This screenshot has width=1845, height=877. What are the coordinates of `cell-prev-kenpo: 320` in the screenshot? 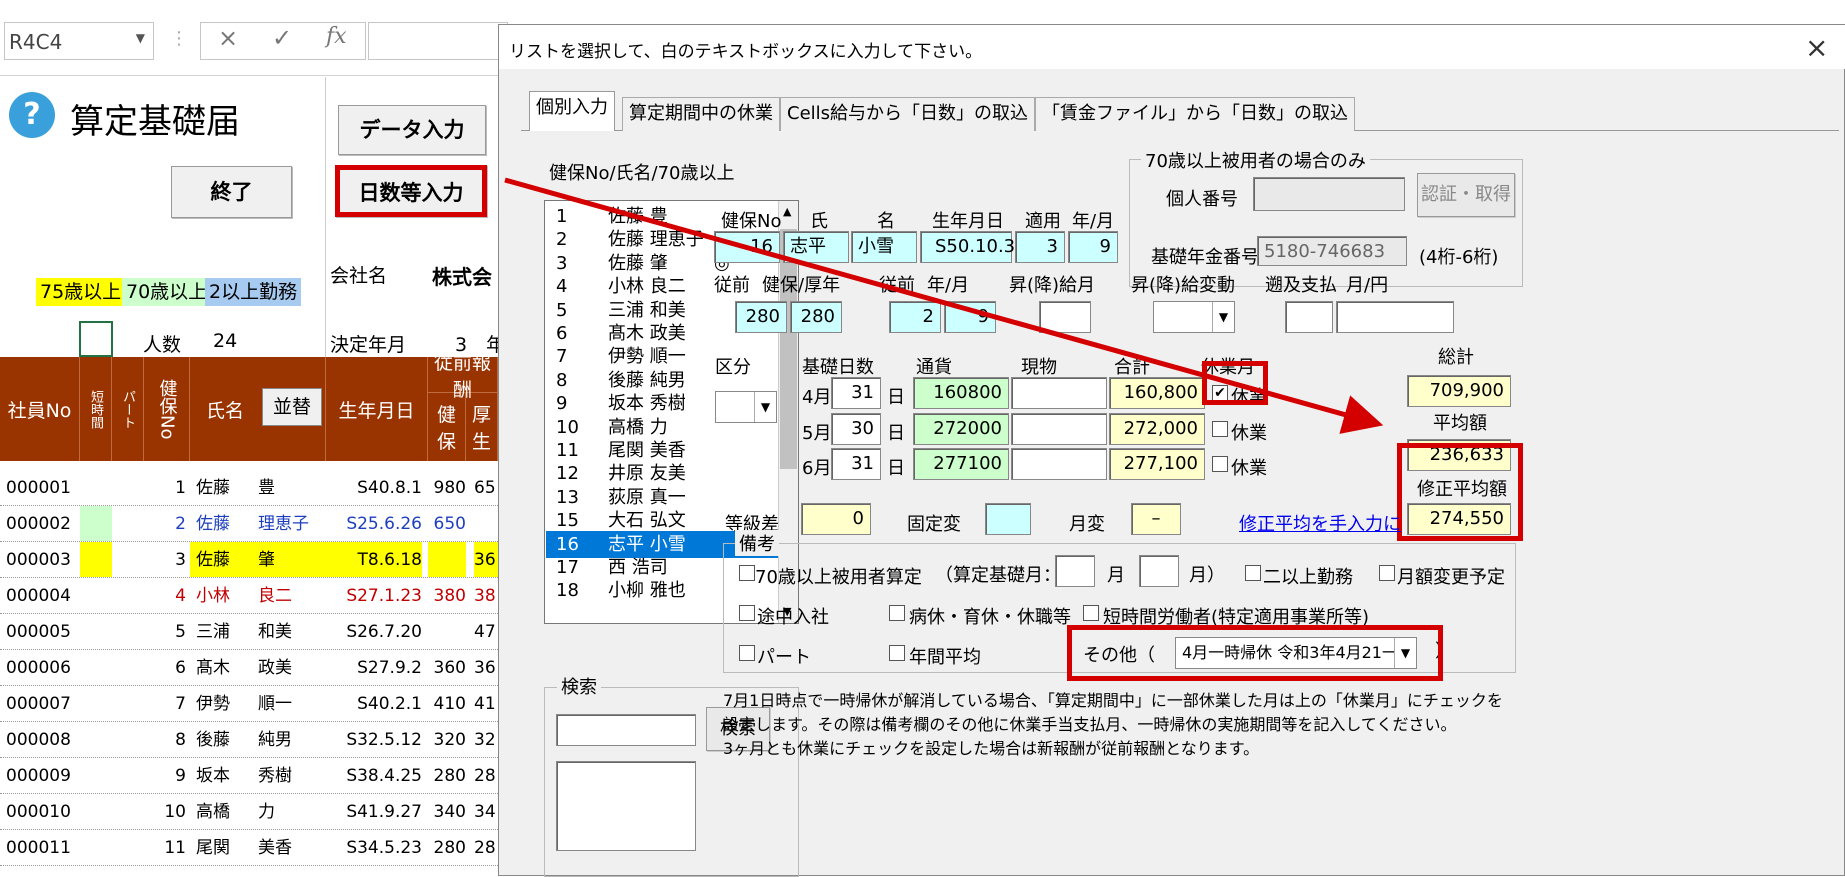 It's located at (447, 739).